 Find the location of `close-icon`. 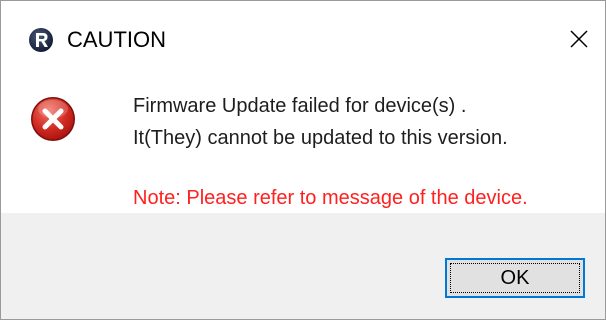

close-icon is located at coordinates (579, 39).